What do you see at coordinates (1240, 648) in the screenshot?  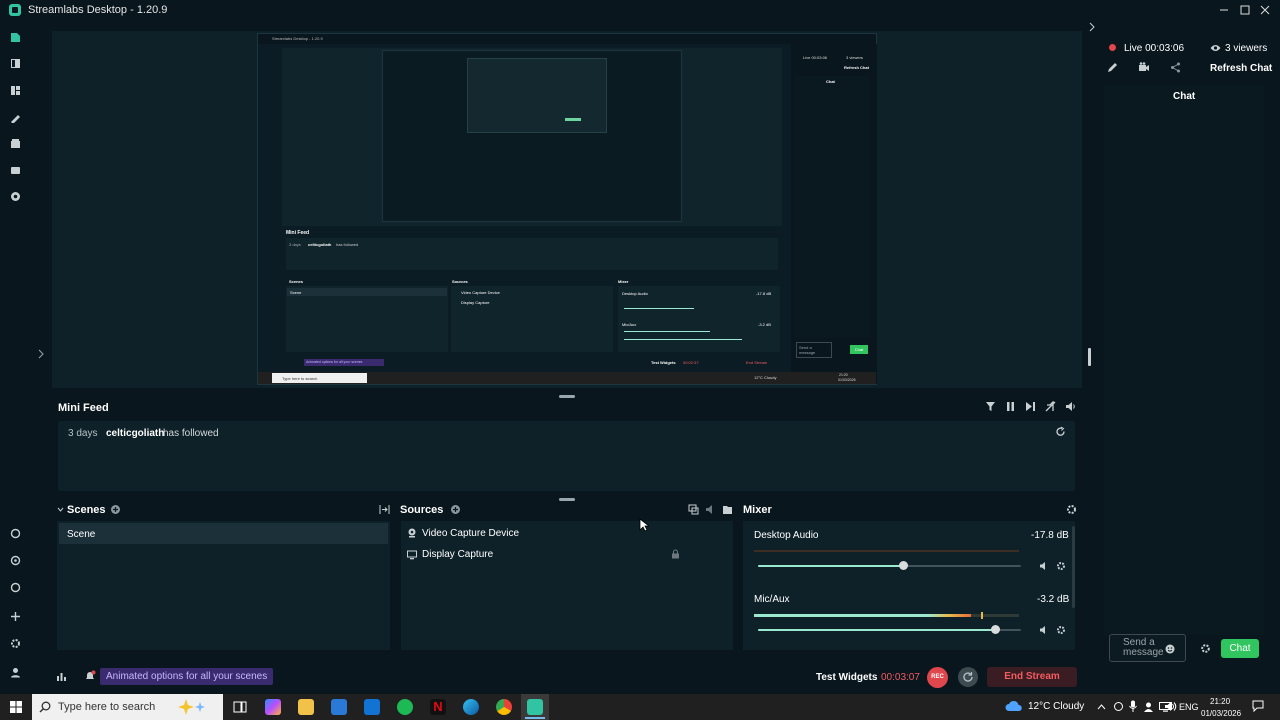 I see `chat-send-button: Chat` at bounding box center [1240, 648].